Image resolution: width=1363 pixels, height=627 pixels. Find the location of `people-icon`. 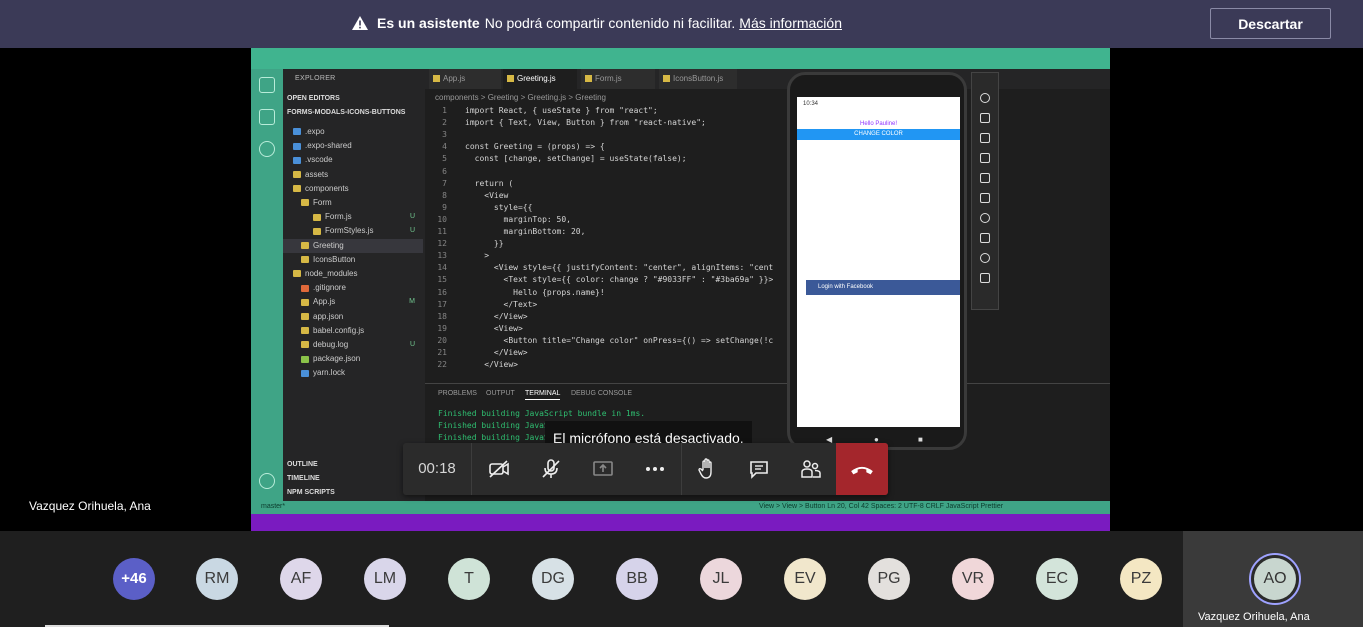

people-icon is located at coordinates (811, 469).